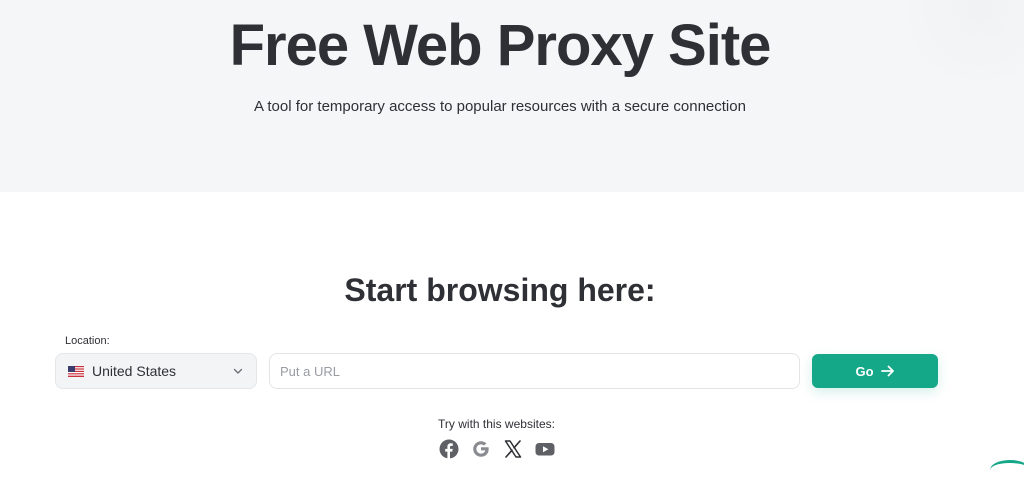  What do you see at coordinates (875, 371) in the screenshot?
I see `go-button: Go` at bounding box center [875, 371].